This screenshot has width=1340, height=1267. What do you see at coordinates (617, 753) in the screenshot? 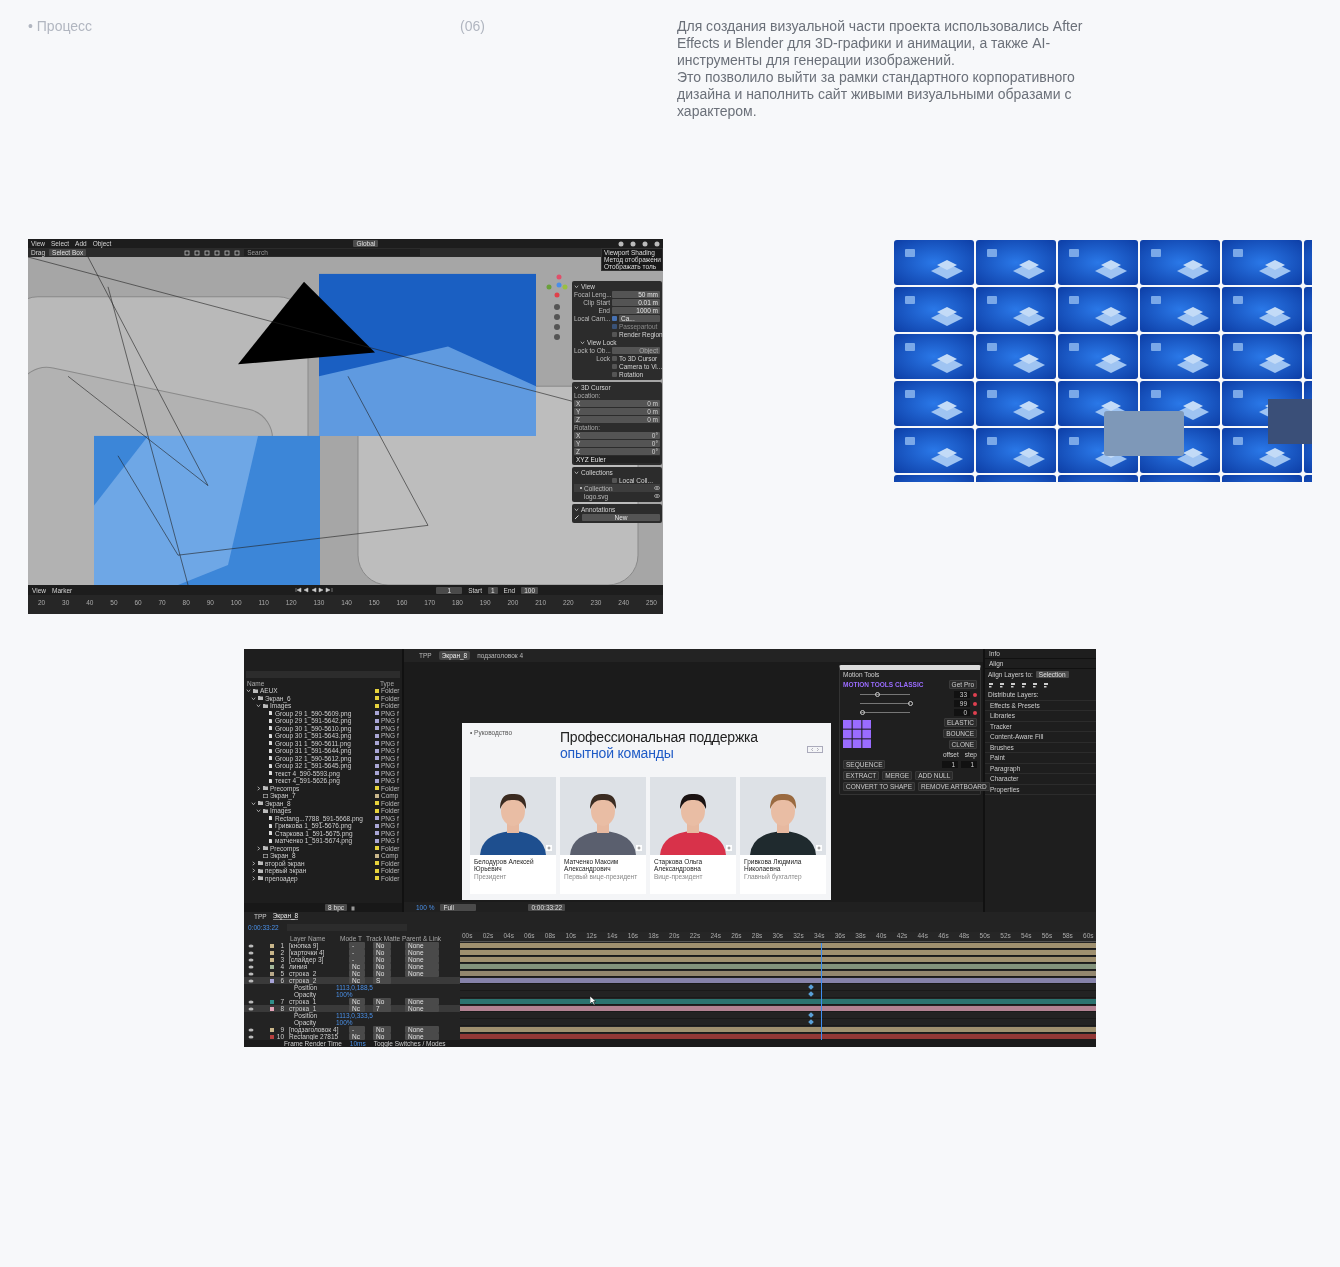
I see `heading-accent: опытной команды` at bounding box center [617, 753].